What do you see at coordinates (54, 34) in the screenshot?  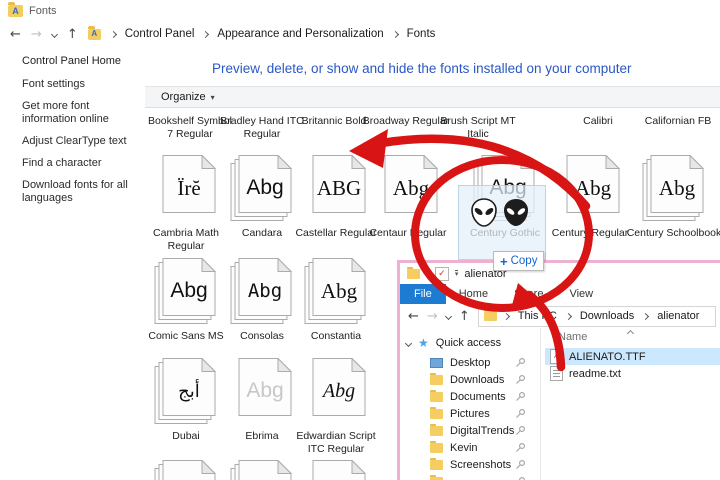 I see `recent-locations-chevron` at bounding box center [54, 34].